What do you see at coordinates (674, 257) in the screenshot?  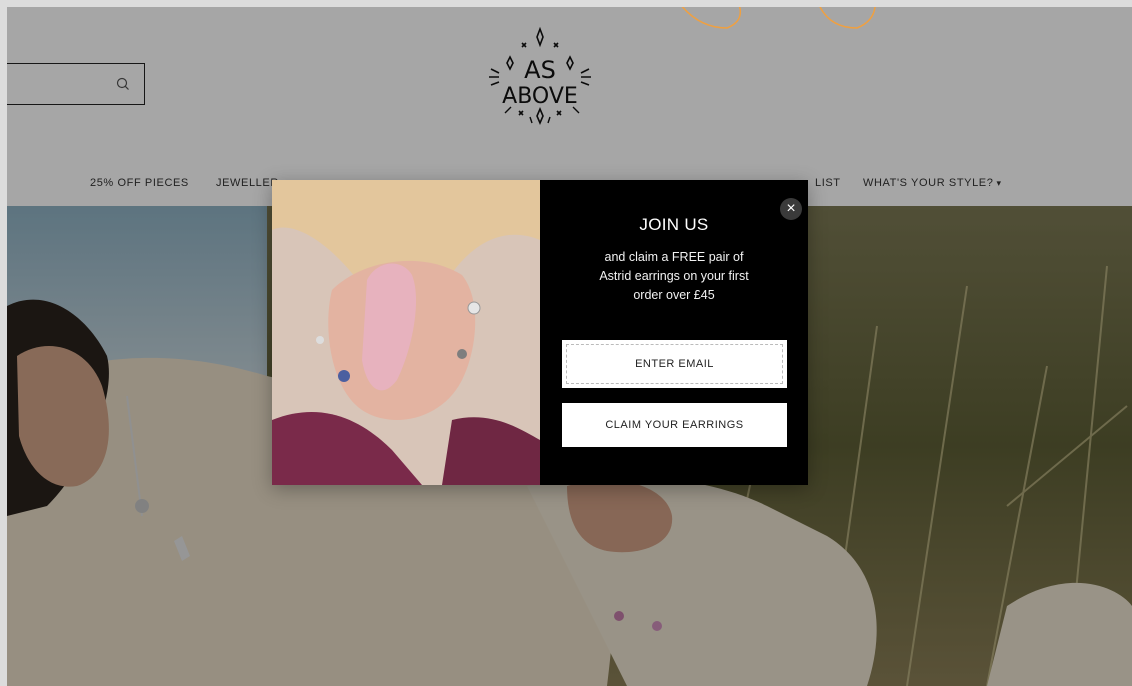 I see `popup-description-line: and claim a FREE pair of` at bounding box center [674, 257].